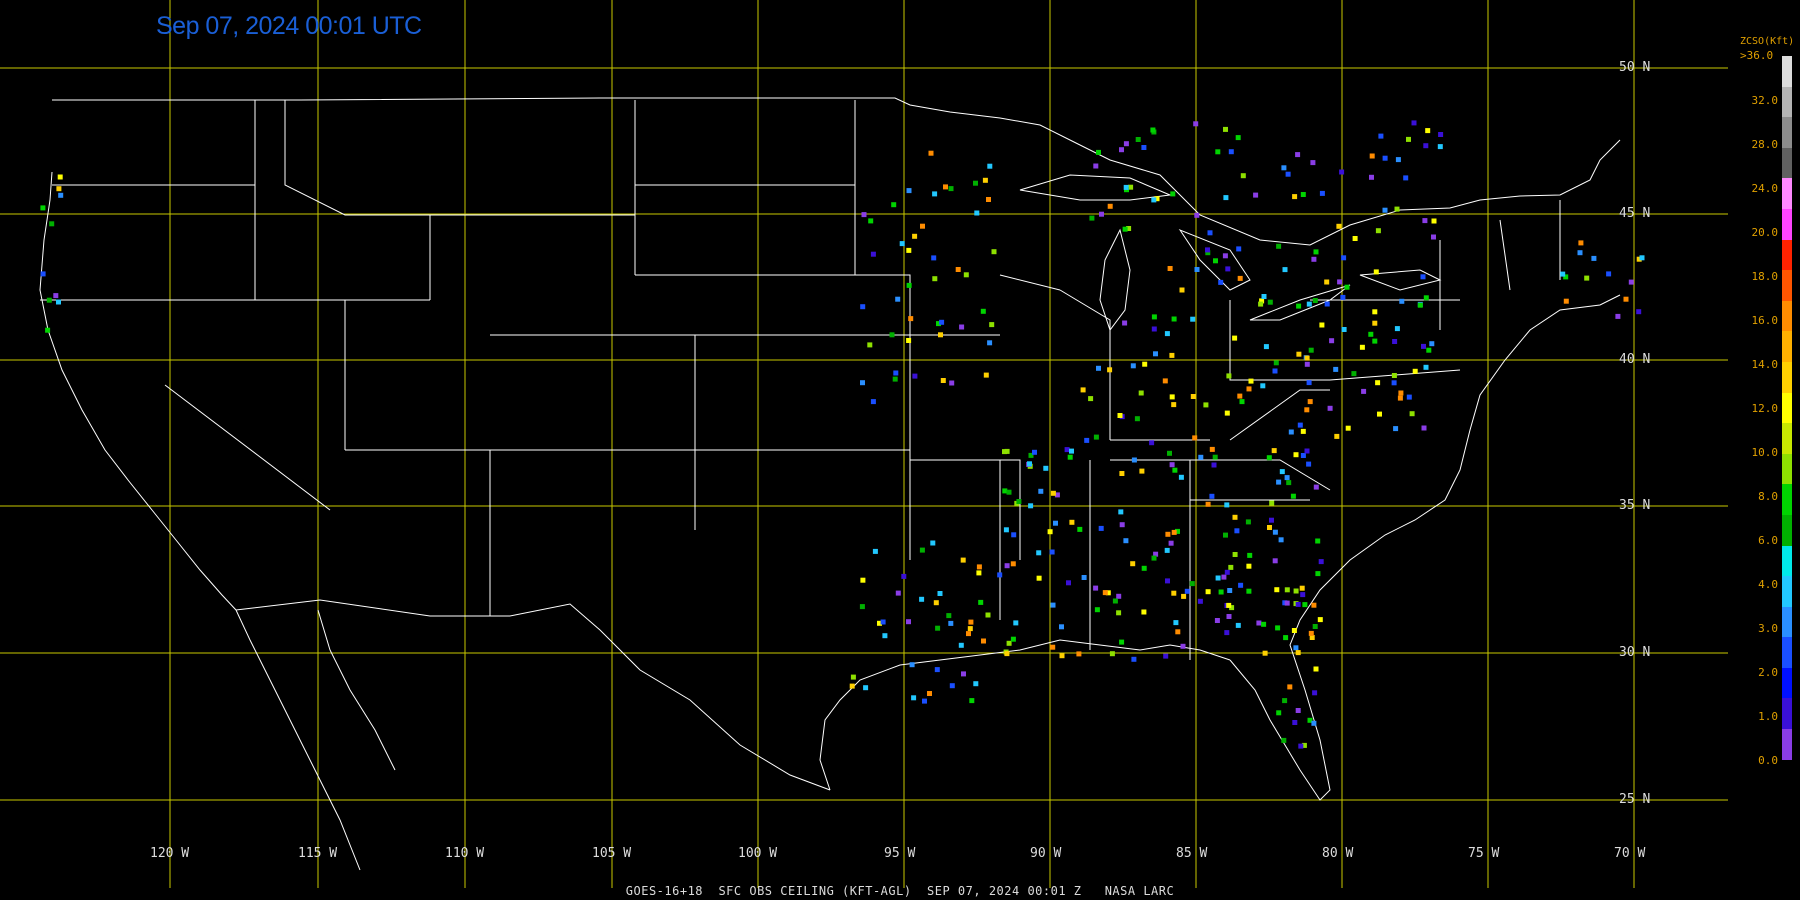 Image resolution: width=1800 pixels, height=900 pixels. What do you see at coordinates (900, 853) in the screenshot?
I see `longitude-label: 95 W` at bounding box center [900, 853].